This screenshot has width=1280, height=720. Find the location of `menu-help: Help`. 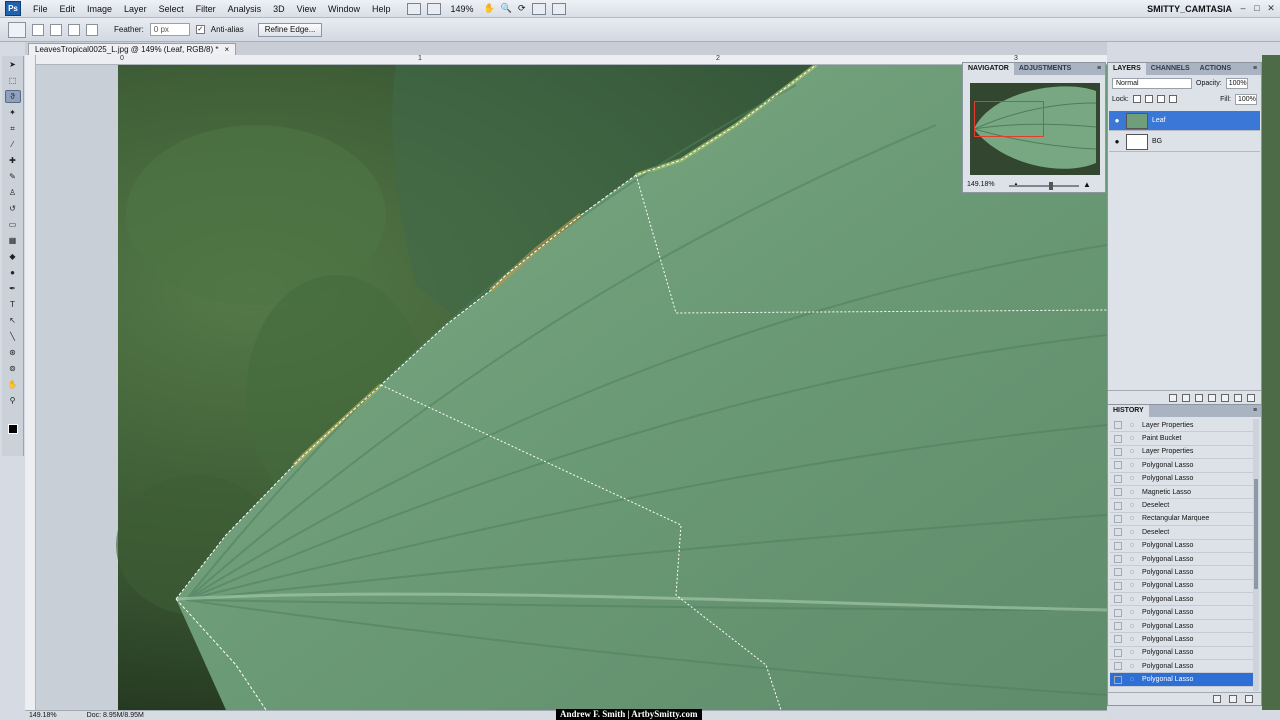

menu-help: Help is located at coordinates (381, 9).